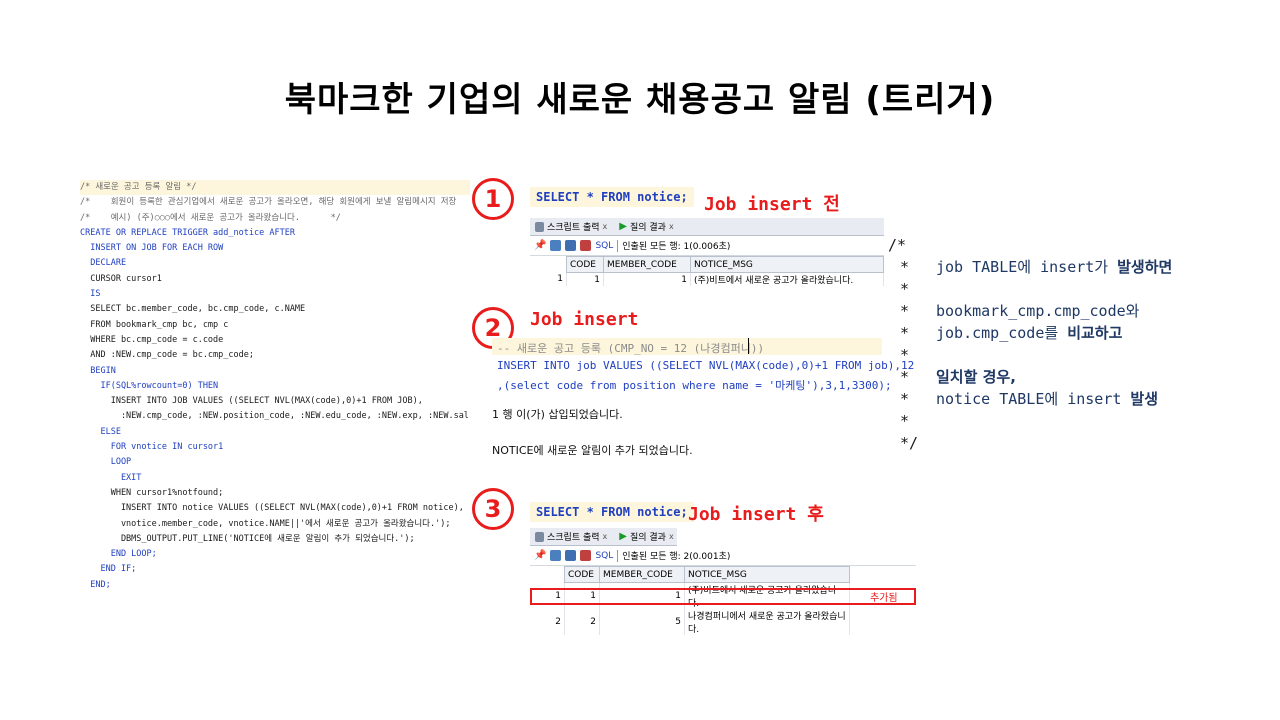  What do you see at coordinates (723, 596) in the screenshot?
I see `added-row-highlight` at bounding box center [723, 596].